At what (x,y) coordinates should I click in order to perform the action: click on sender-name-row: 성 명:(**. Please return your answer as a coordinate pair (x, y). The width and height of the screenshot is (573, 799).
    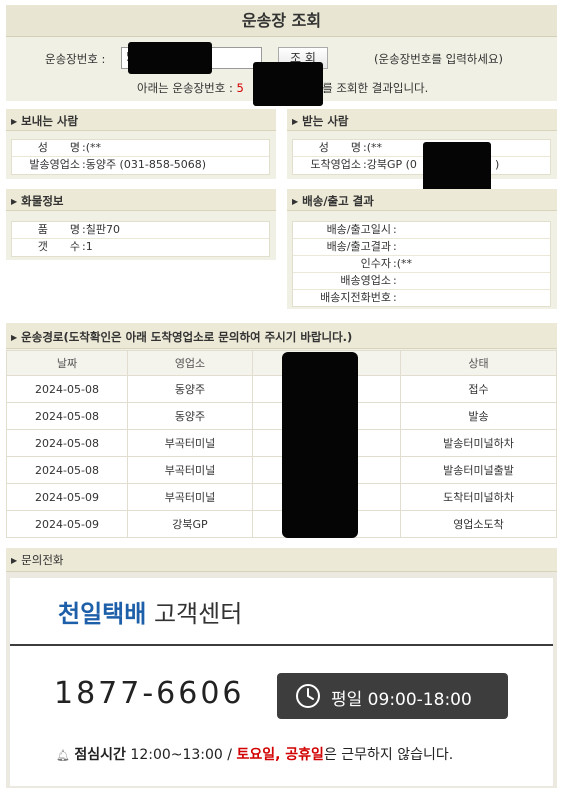
    Looking at the image, I should click on (140, 148).